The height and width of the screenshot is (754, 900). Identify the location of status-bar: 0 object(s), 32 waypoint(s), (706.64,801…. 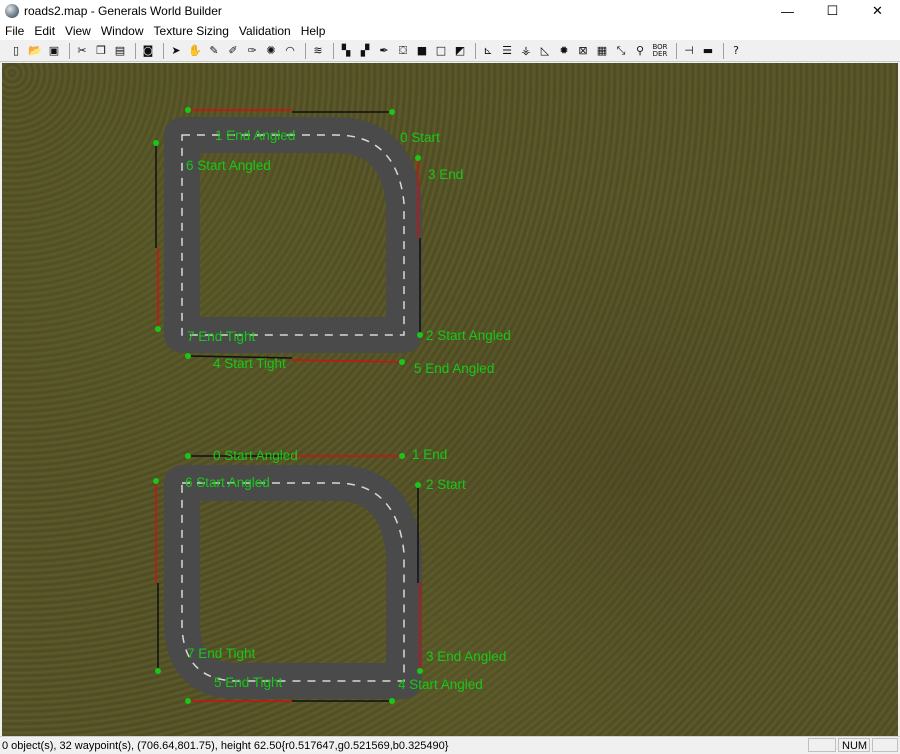
(450, 745).